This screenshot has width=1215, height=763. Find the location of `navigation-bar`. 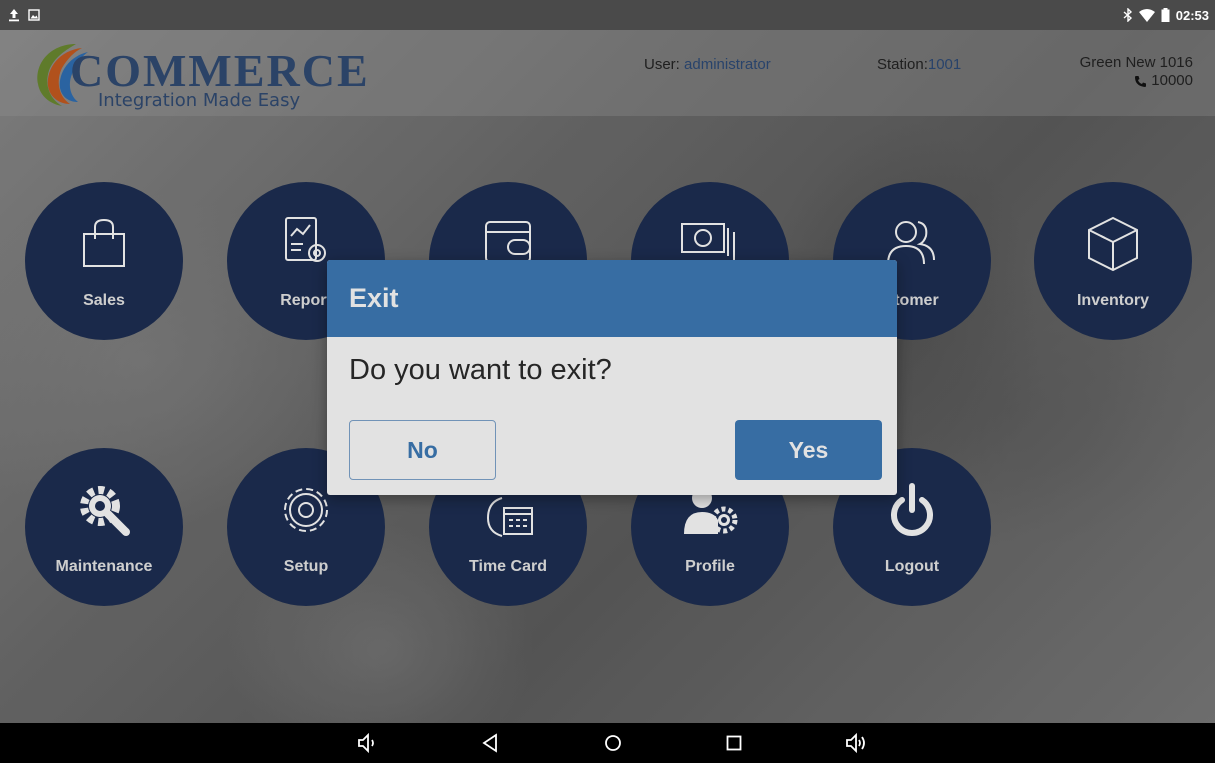

navigation-bar is located at coordinates (607, 743).